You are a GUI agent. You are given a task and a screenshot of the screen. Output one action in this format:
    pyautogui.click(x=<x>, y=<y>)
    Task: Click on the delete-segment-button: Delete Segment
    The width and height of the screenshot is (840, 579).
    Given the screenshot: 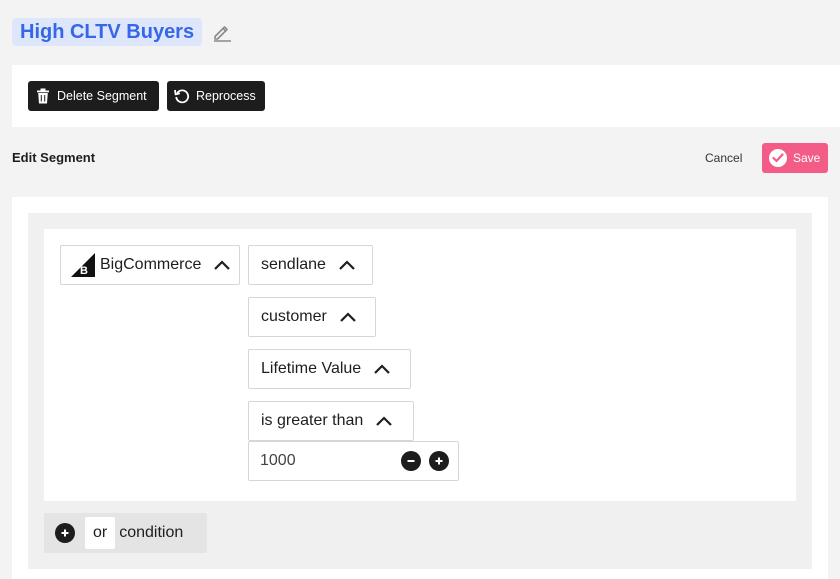 What is the action you would take?
    pyautogui.click(x=93, y=96)
    